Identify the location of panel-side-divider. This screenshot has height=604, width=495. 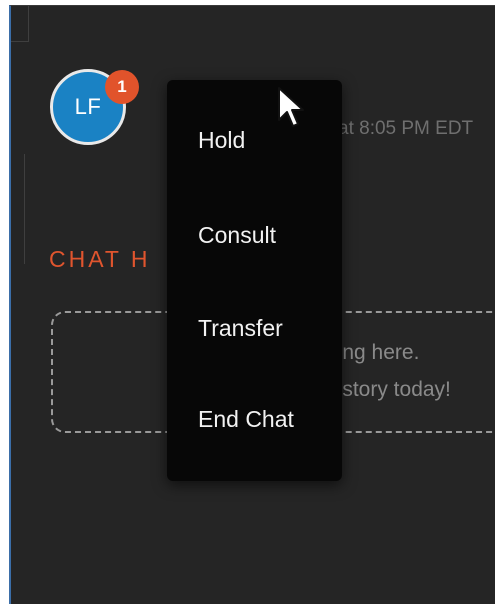
(18, 209).